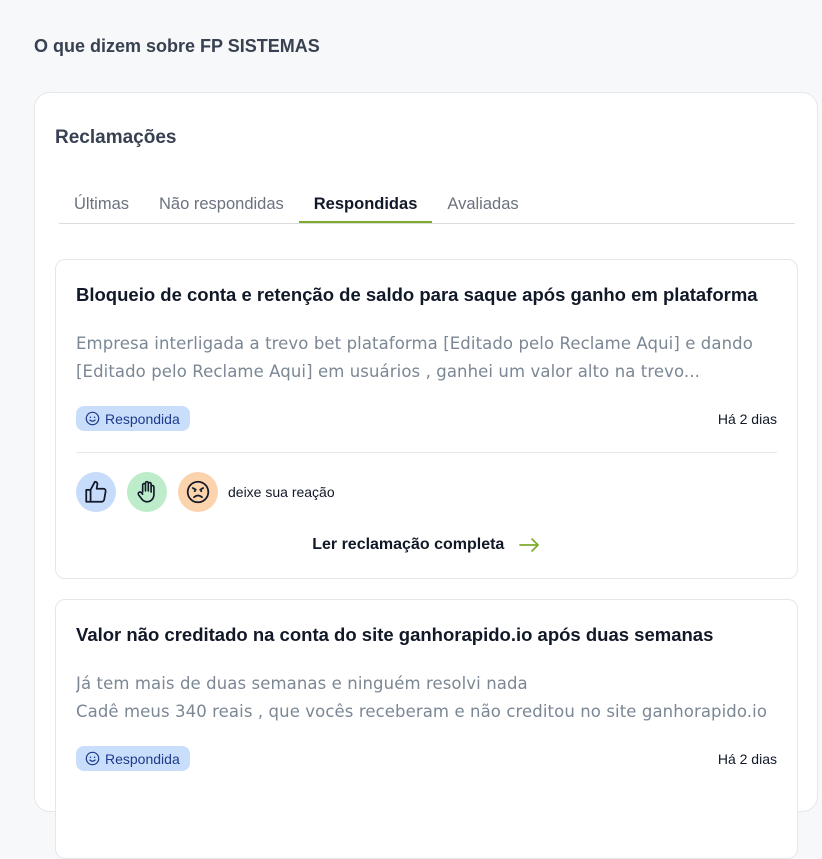 This screenshot has width=822, height=859. I want to click on tab-avaliadas: Avaliadas, so click(482, 204).